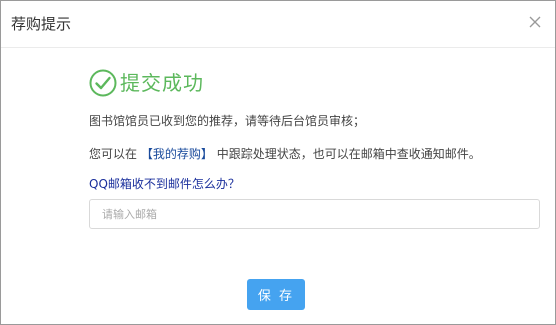 The width and height of the screenshot is (556, 325). I want to click on check-circle-icon, so click(103, 83).